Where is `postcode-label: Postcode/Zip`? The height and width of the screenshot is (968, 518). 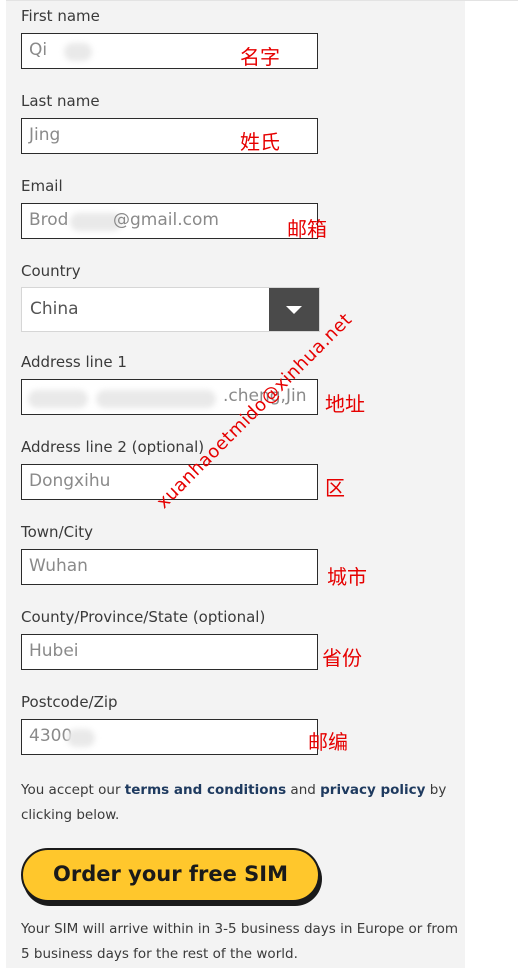
postcode-label: Postcode/Zip is located at coordinates (69, 702).